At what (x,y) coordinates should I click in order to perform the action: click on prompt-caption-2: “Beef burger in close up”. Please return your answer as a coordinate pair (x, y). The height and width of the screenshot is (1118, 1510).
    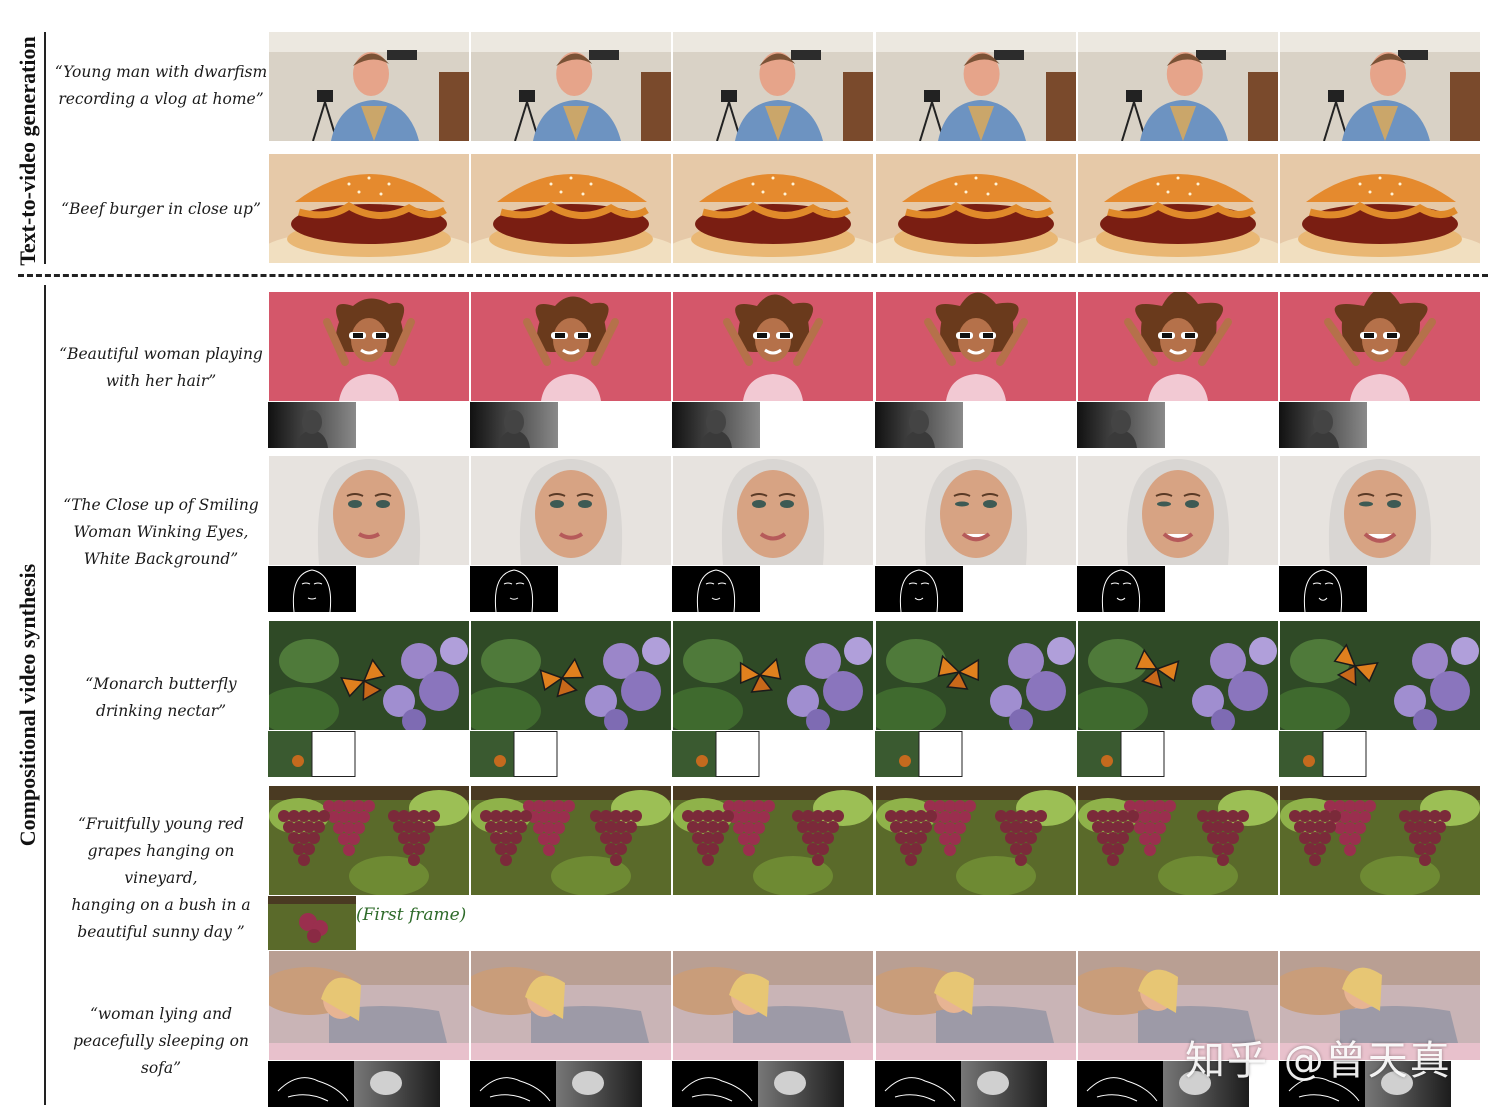
    Looking at the image, I should click on (161, 209).